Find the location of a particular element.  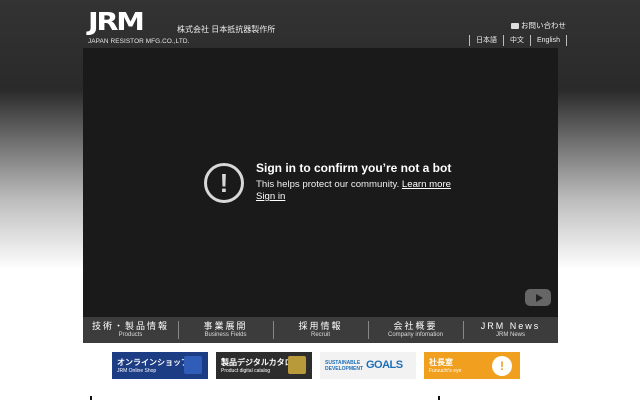

lang-japanese: 日本語 is located at coordinates (487, 40).